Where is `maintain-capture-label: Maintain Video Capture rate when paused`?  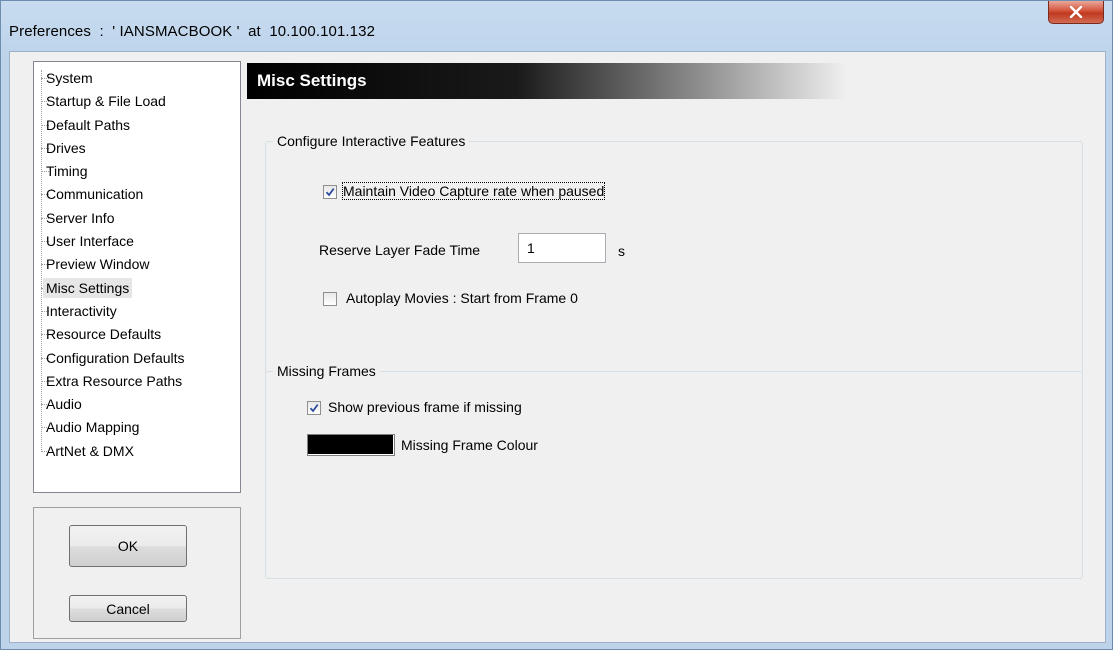
maintain-capture-label: Maintain Video Capture rate when paused is located at coordinates (473, 191).